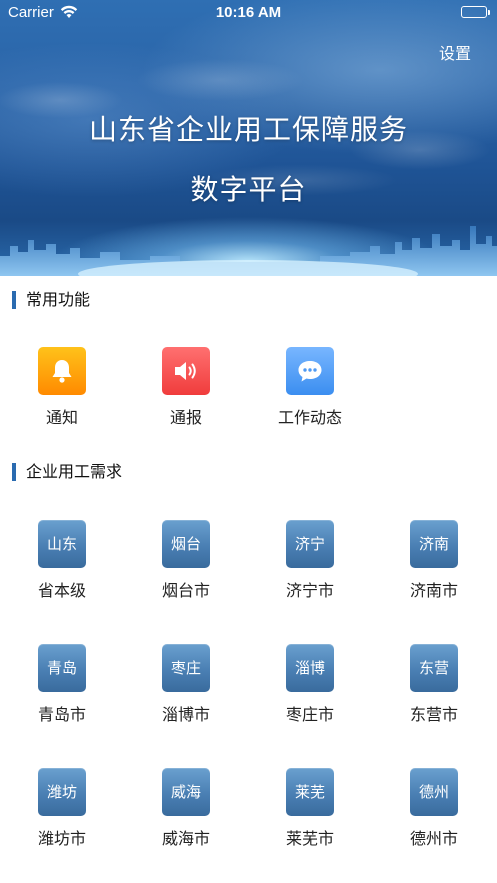 This screenshot has height=883, width=497. I want to click on city-icon: 山东, so click(62, 544).